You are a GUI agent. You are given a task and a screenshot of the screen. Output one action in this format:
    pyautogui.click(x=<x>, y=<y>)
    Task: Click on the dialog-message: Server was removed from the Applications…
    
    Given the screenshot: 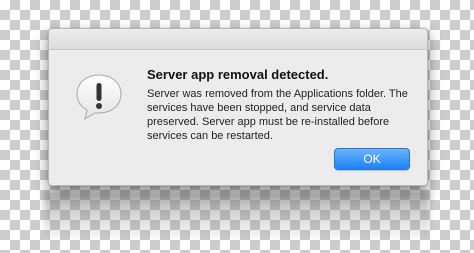 What is the action you would take?
    pyautogui.click(x=277, y=115)
    